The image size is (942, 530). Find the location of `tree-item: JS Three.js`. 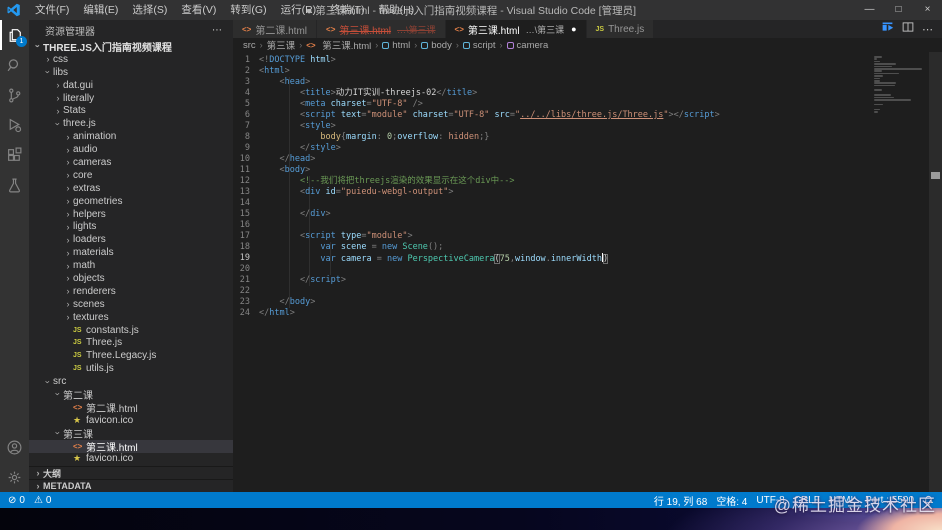

tree-item: JS Three.js is located at coordinates (131, 342).